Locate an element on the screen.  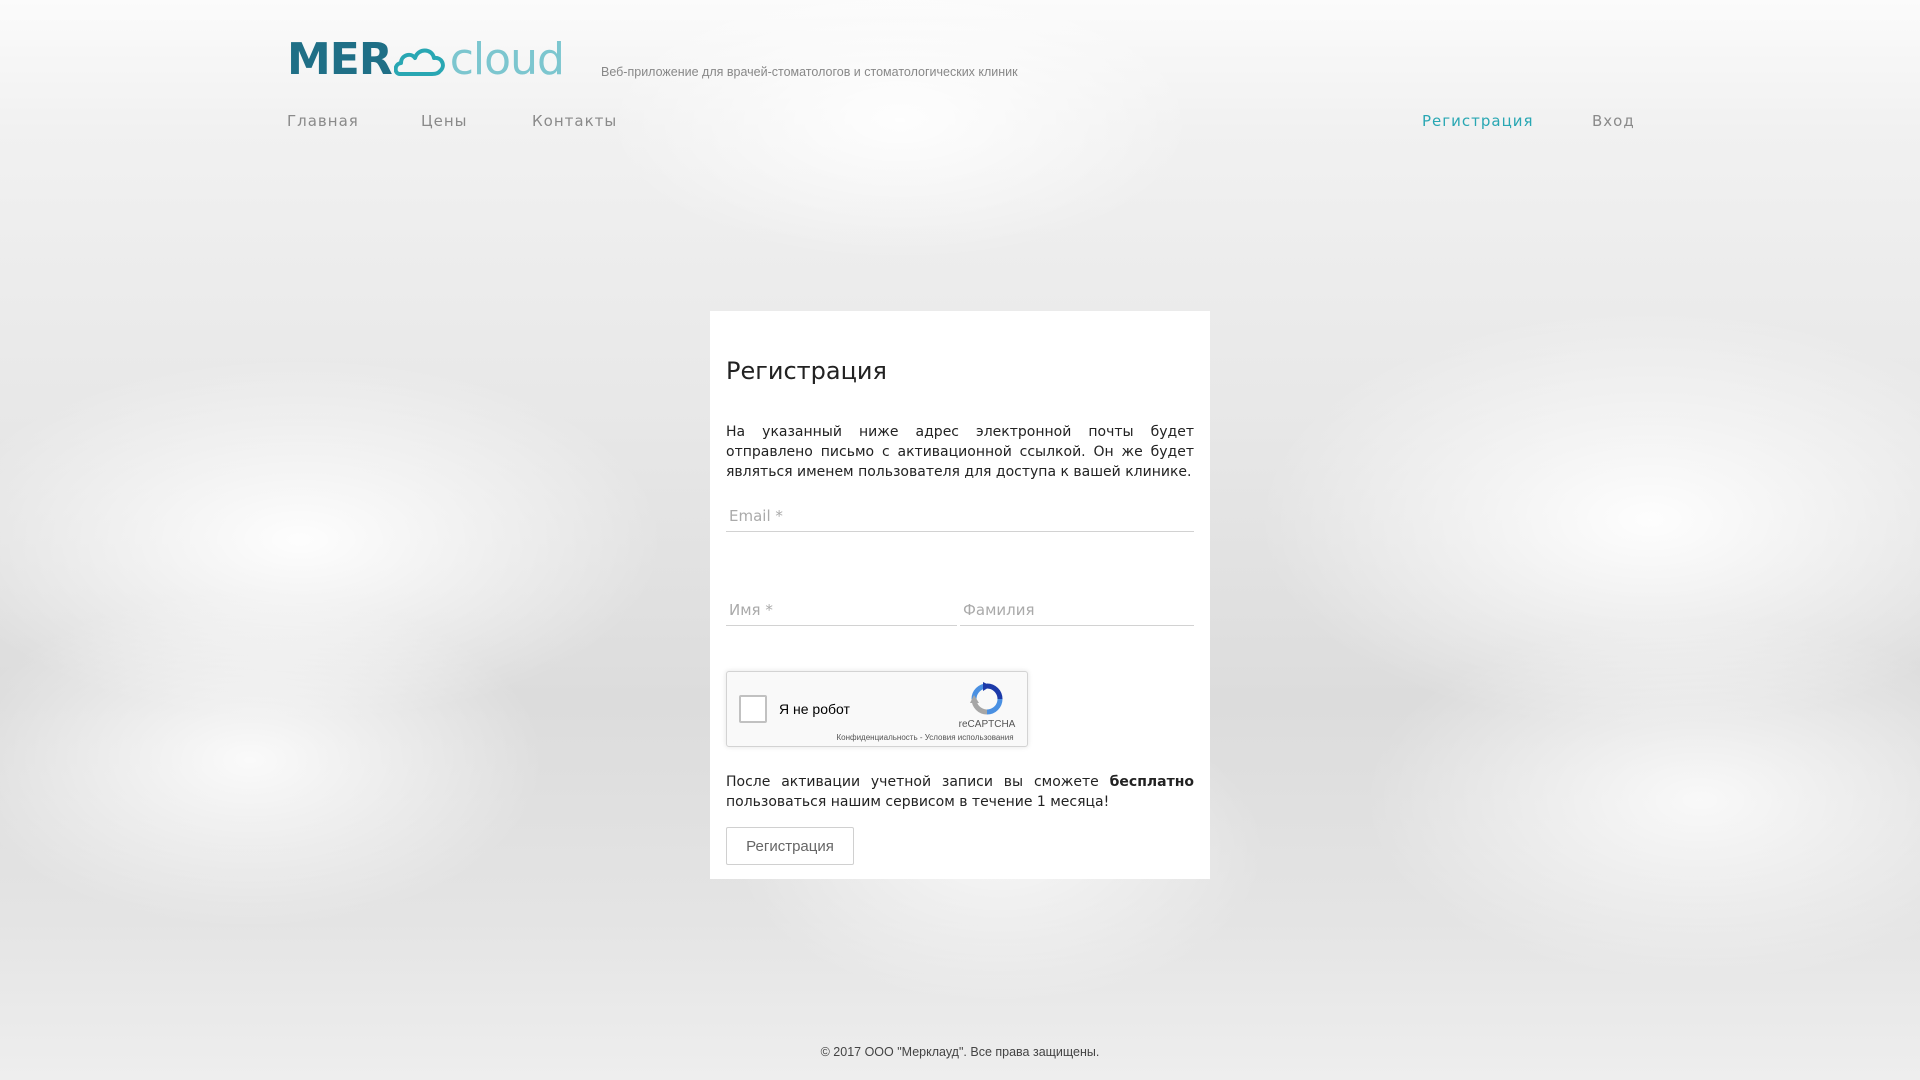
page-title: Регистрация is located at coordinates (806, 371).